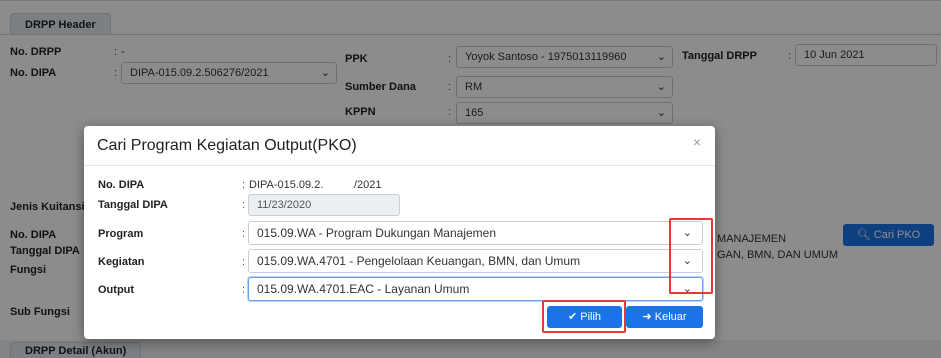 The image size is (941, 358). Describe the element at coordinates (324, 205) in the screenshot. I see `modal-tanggal-dipa-input: 11/23/2020` at that location.